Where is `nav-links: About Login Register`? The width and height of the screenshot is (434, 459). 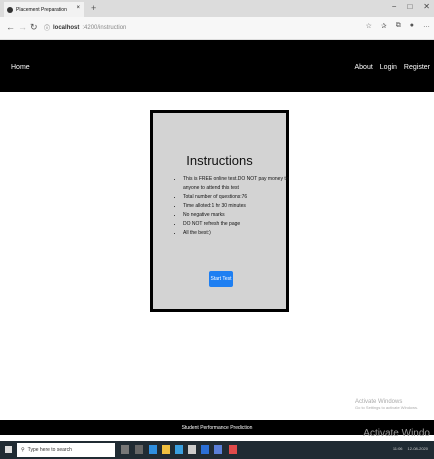 nav-links: About Login Register is located at coordinates (392, 67).